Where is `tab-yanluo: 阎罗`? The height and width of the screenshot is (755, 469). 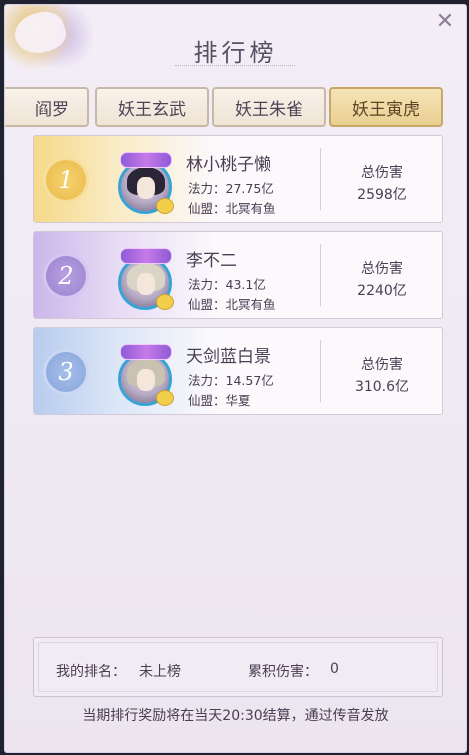 tab-yanluo: 阎罗 is located at coordinates (47, 107).